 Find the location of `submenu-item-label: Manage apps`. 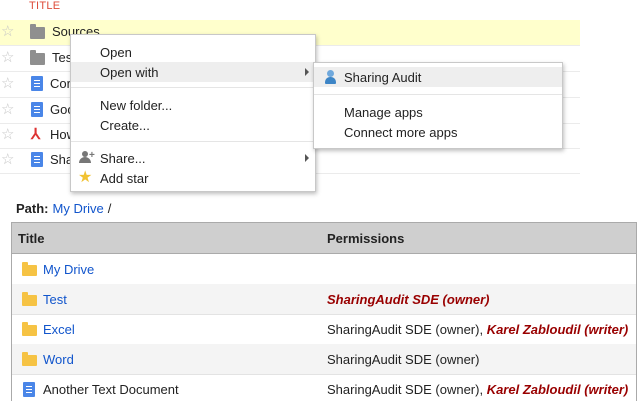

submenu-item-label: Manage apps is located at coordinates (383, 112).